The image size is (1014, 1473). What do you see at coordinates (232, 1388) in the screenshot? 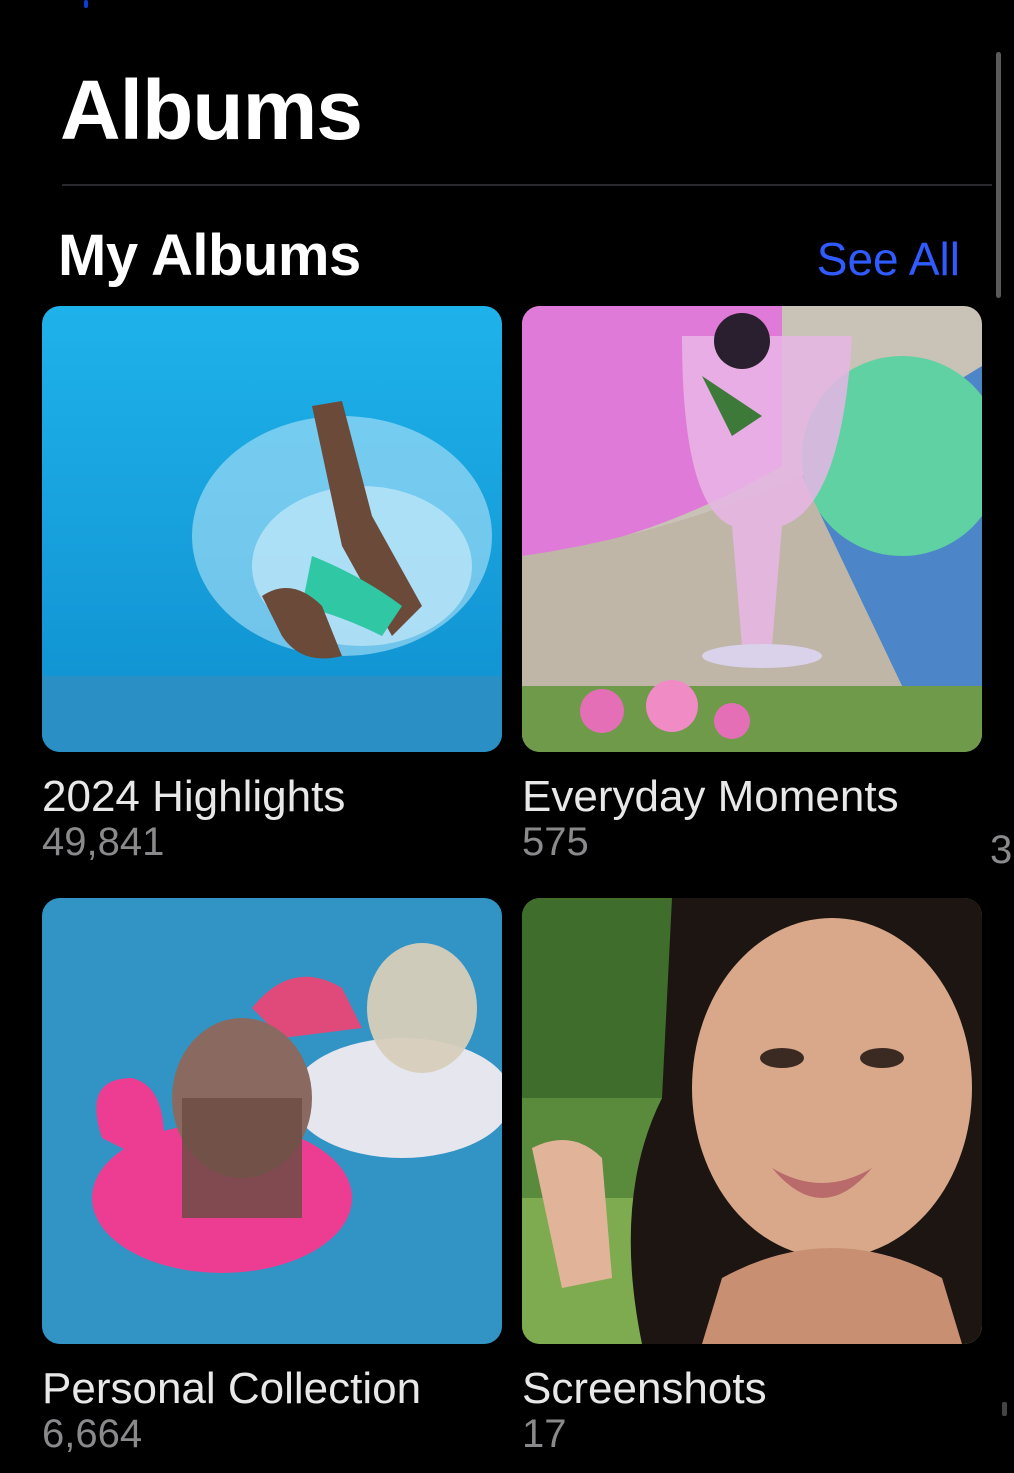
I see `album-name: Personal Collection` at bounding box center [232, 1388].